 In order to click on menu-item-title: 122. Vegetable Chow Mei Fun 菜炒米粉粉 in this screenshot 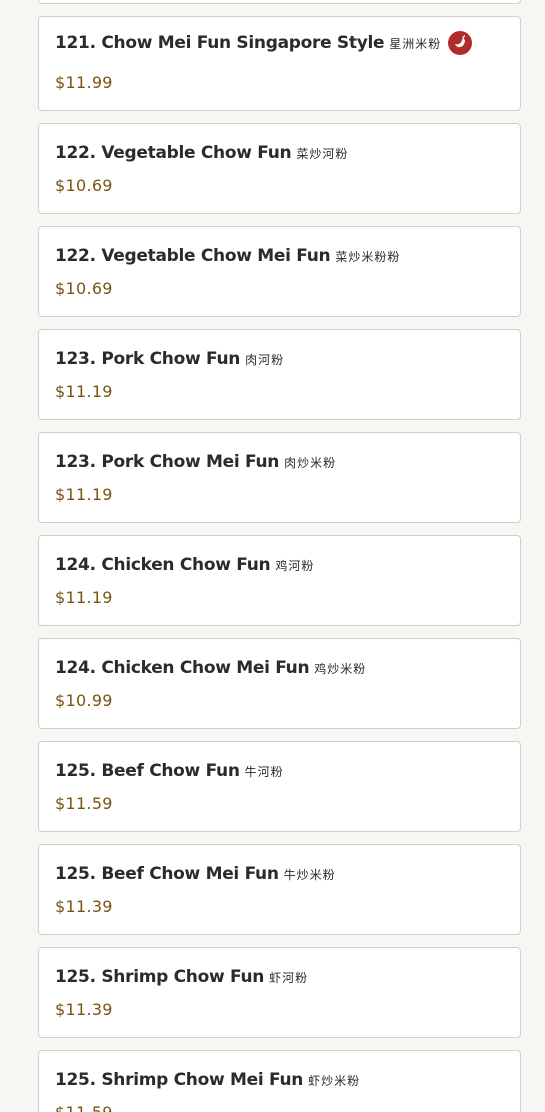, I will do `click(227, 256)`.